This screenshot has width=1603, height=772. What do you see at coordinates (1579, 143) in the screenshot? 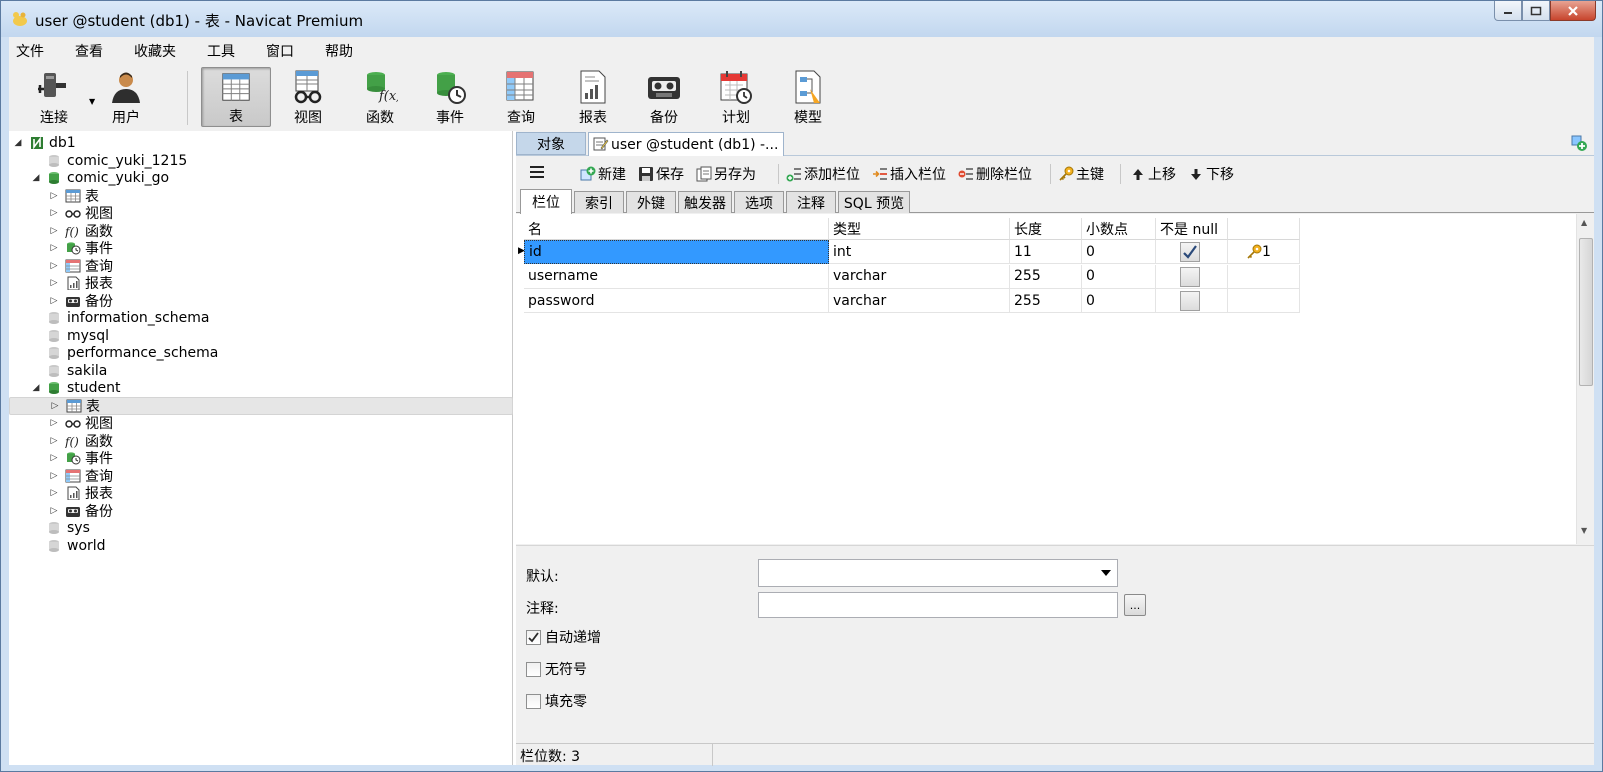
I see `new-tab-icon` at bounding box center [1579, 143].